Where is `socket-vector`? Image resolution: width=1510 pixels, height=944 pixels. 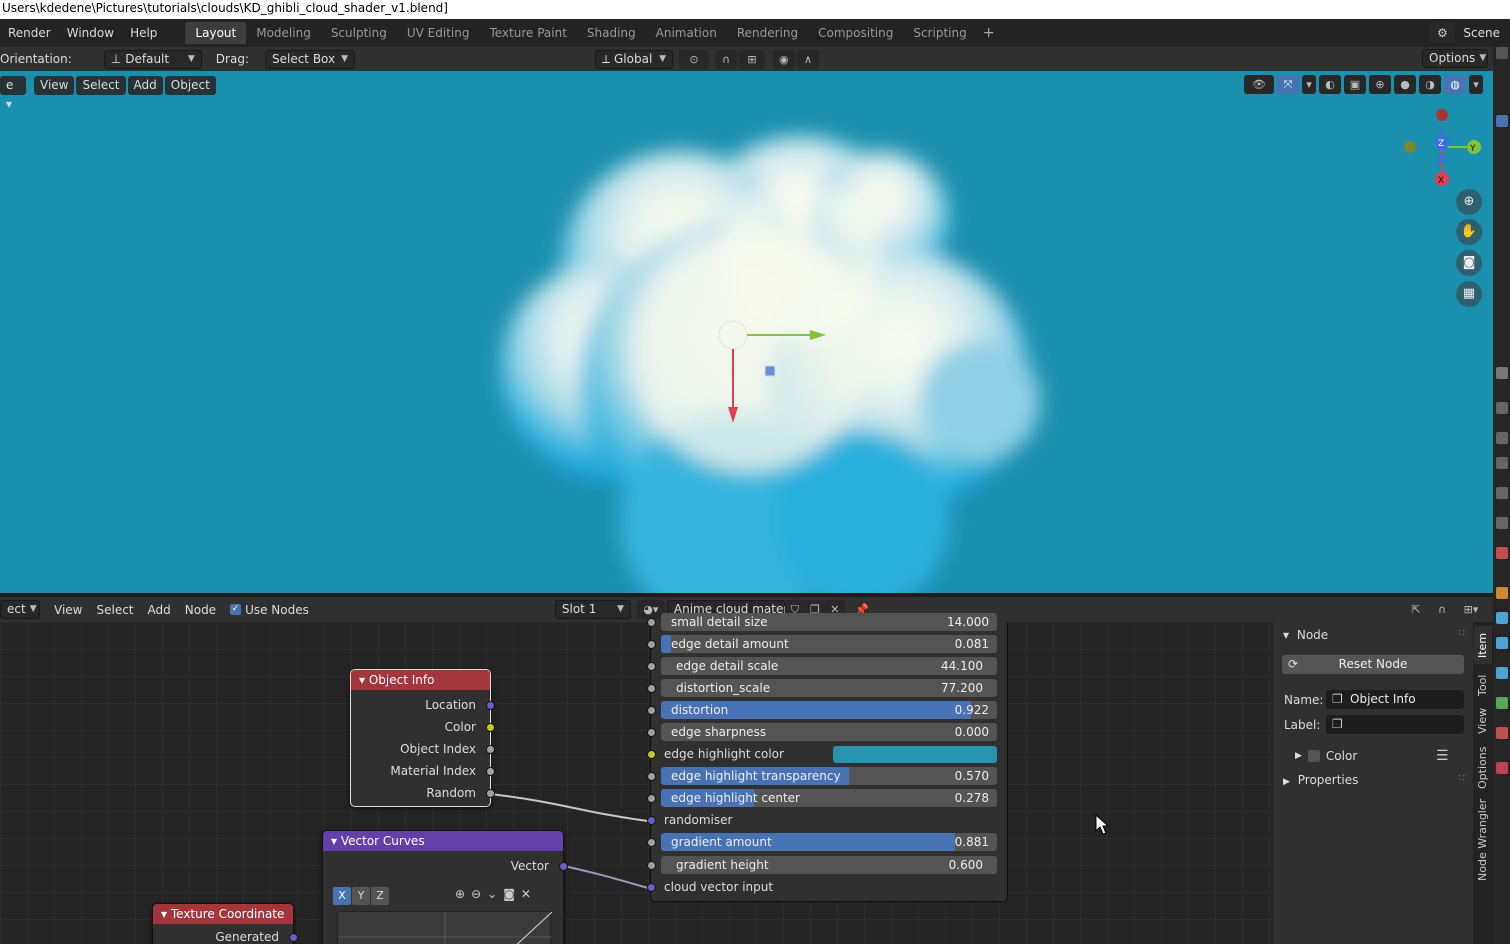 socket-vector is located at coordinates (563, 866).